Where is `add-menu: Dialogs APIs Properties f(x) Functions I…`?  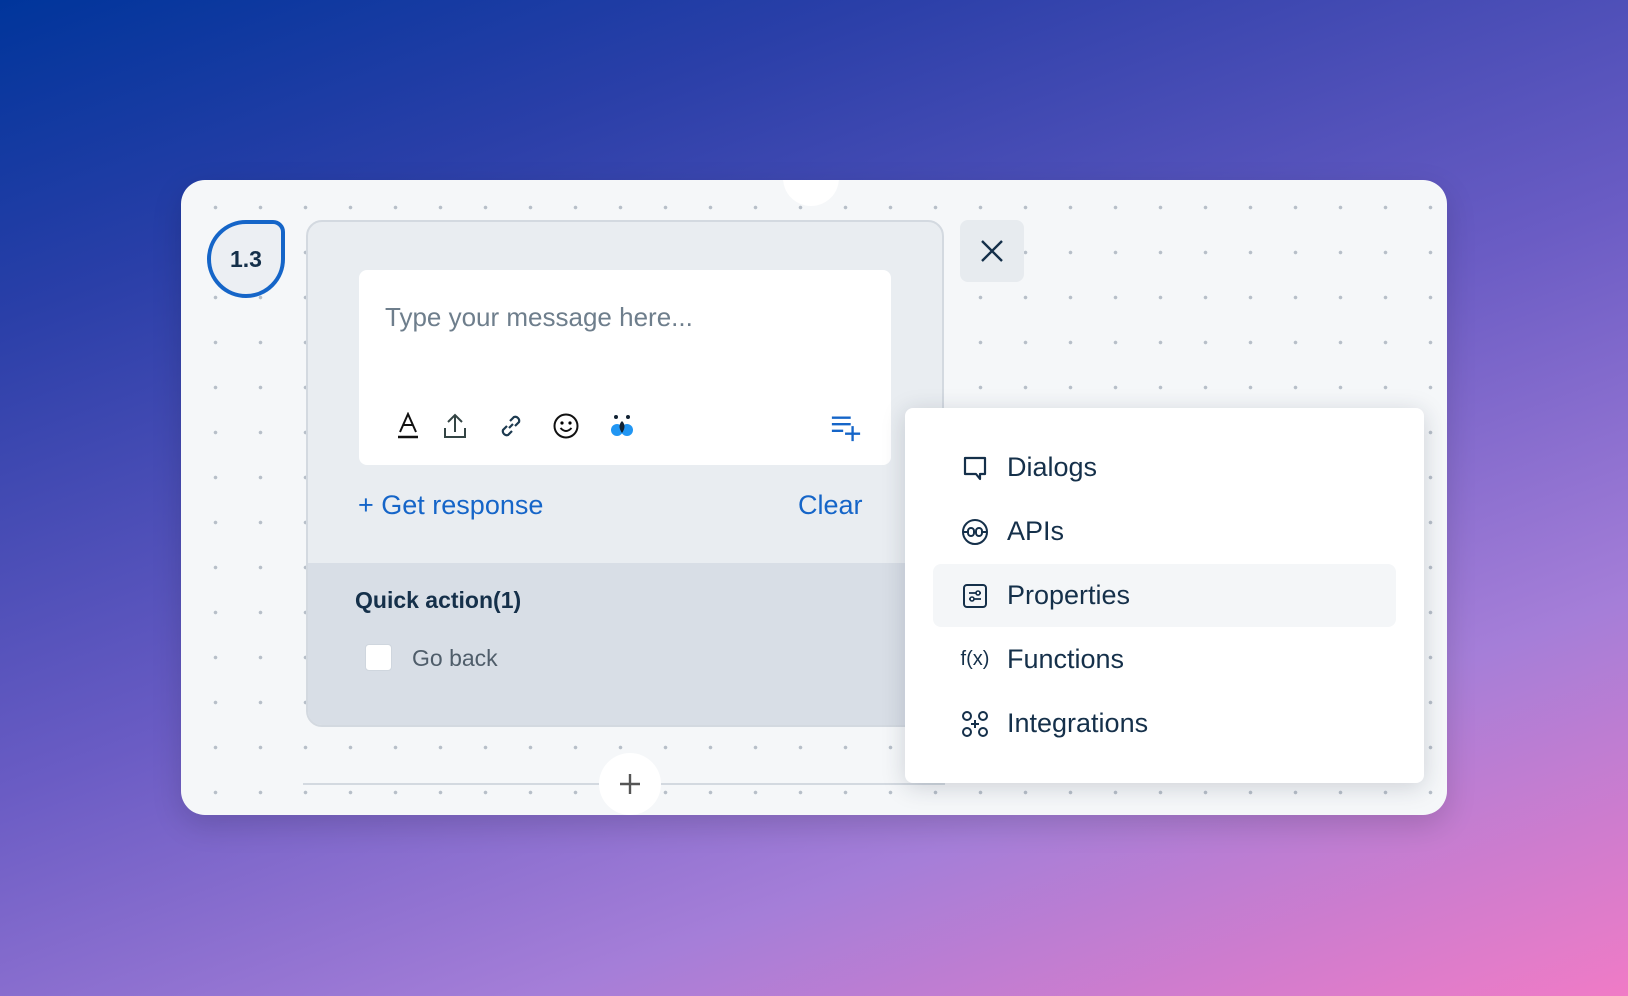
add-menu: Dialogs APIs Properties f(x) Functions I… is located at coordinates (1164, 595).